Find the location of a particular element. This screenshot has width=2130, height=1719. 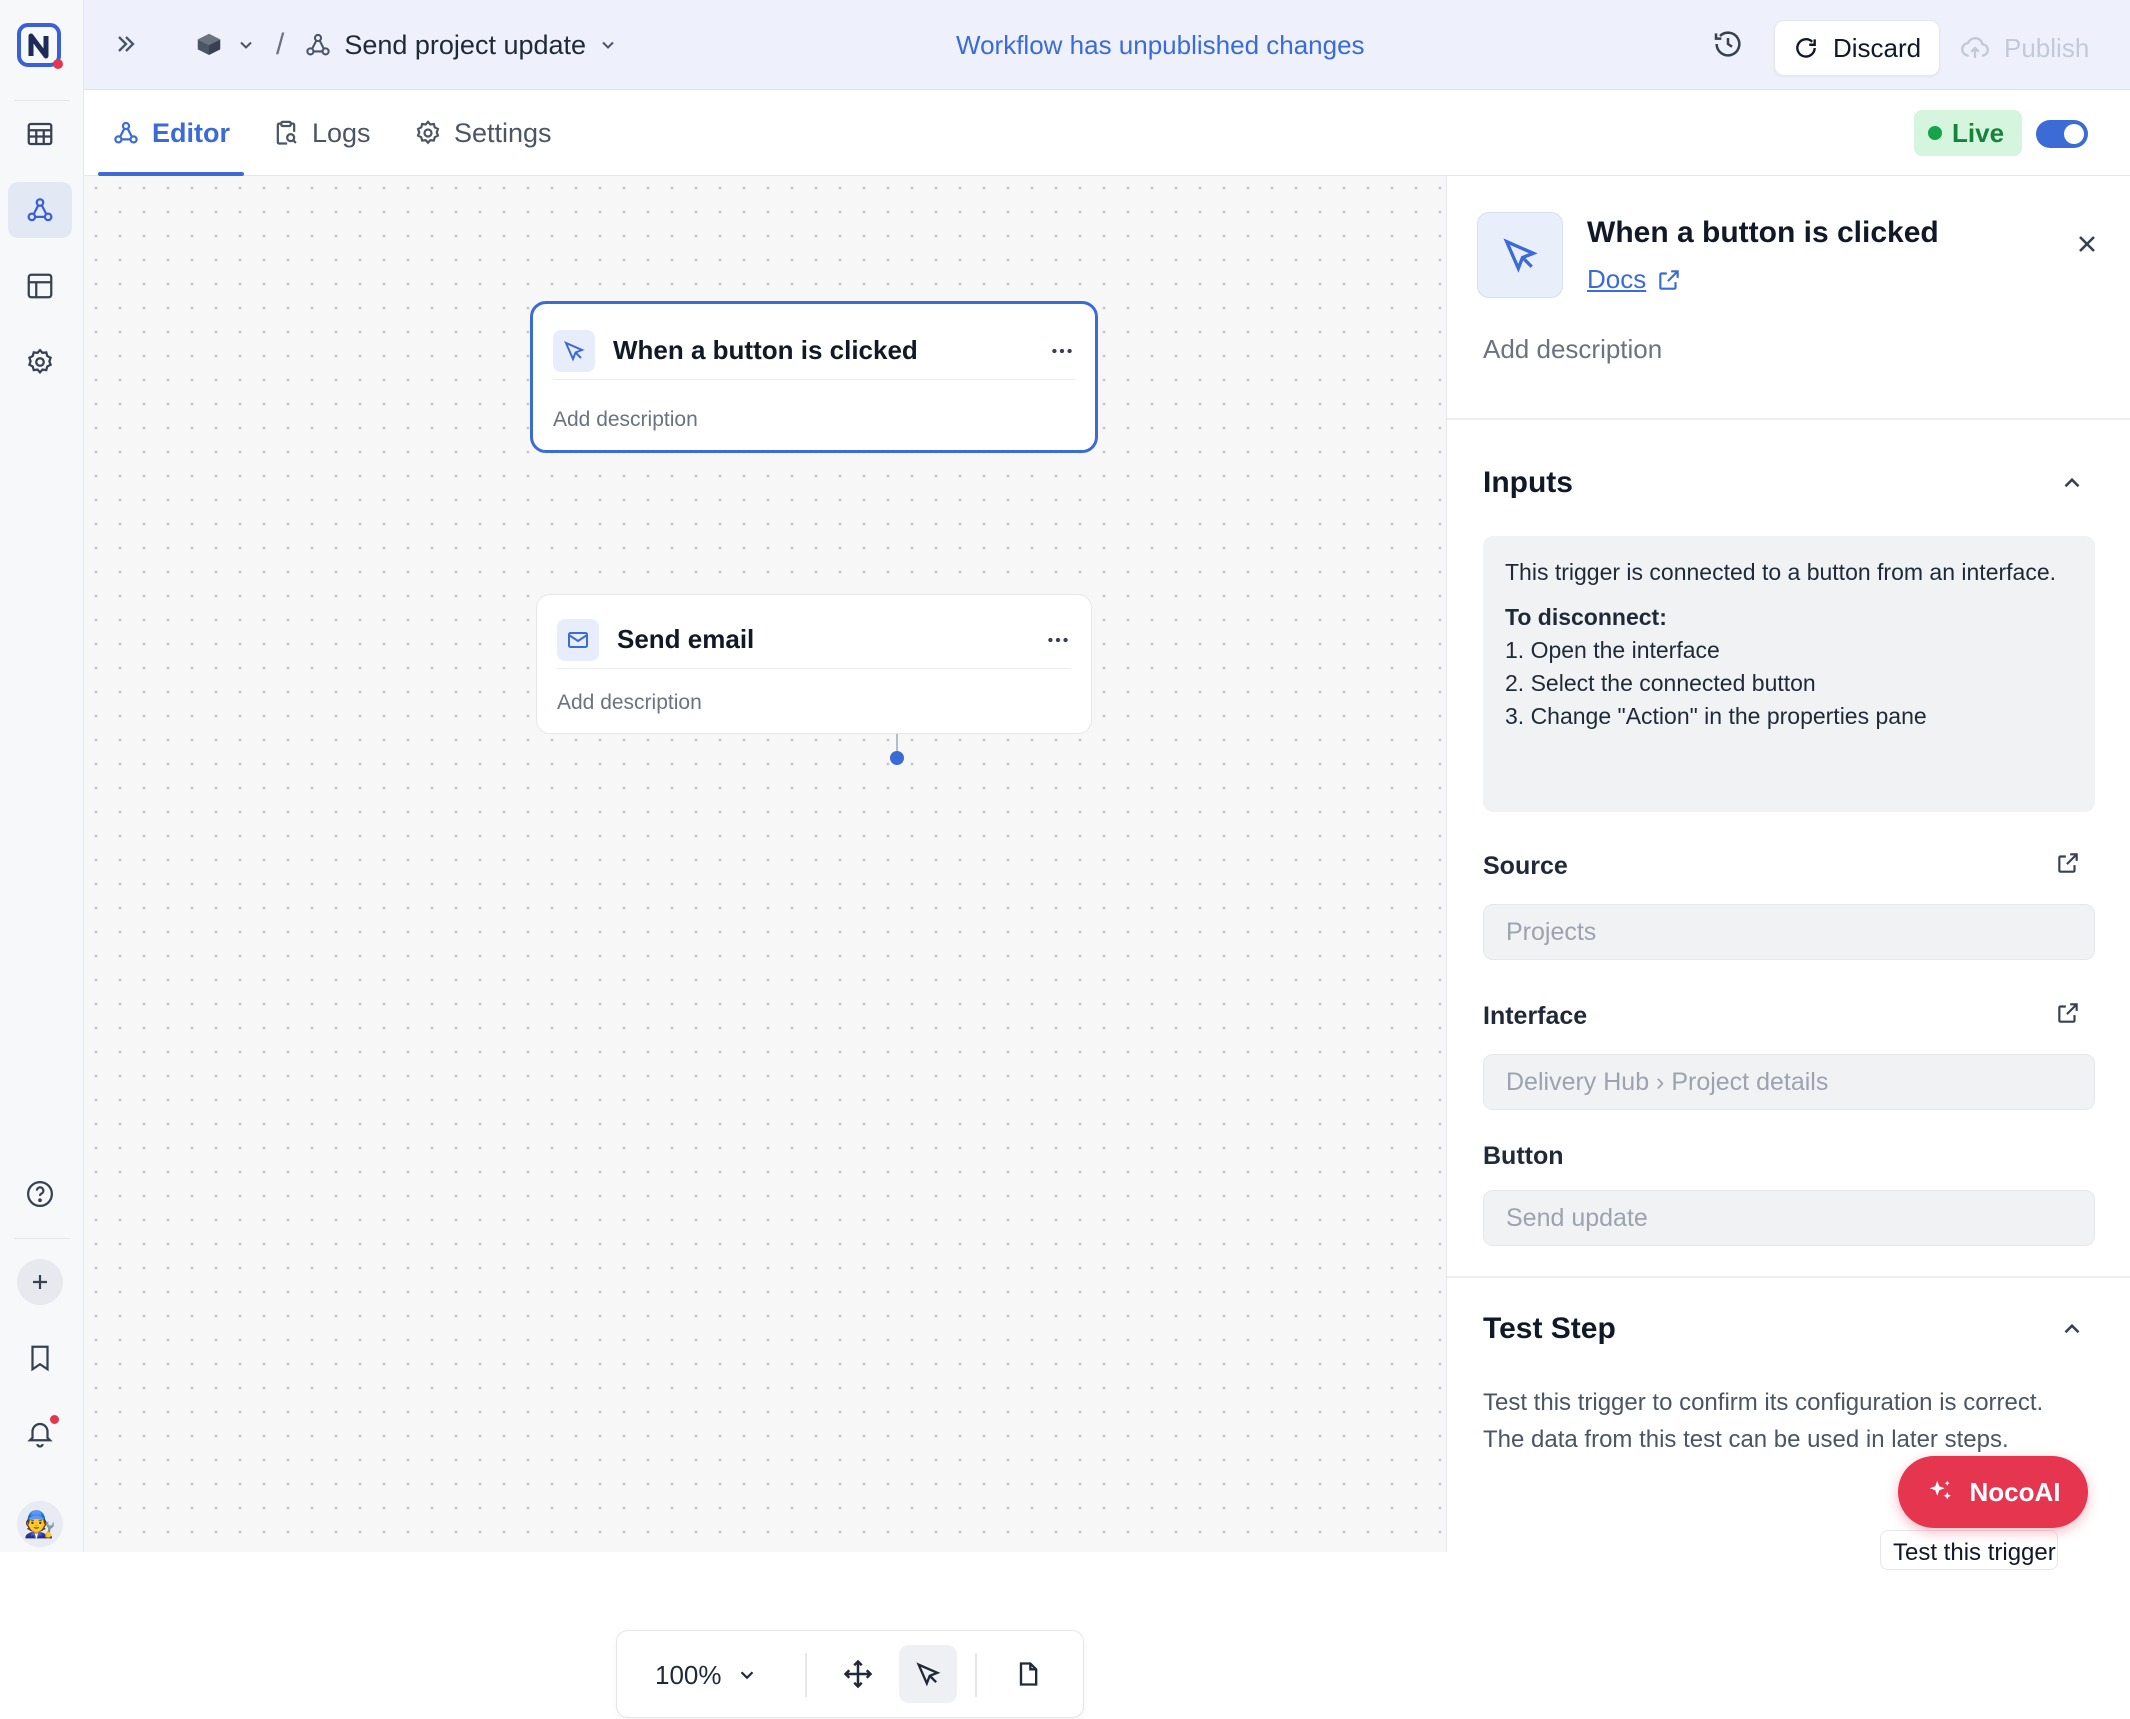

rail-workflows-button is located at coordinates (40, 210).